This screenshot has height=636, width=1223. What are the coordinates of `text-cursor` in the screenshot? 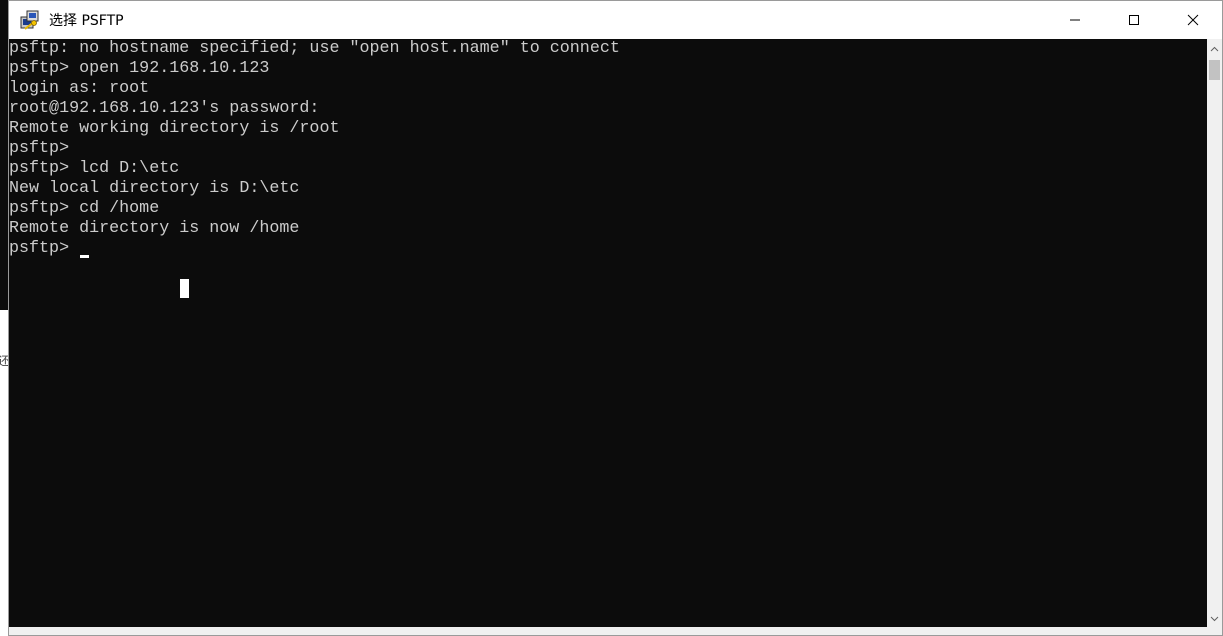 It's located at (84, 256).